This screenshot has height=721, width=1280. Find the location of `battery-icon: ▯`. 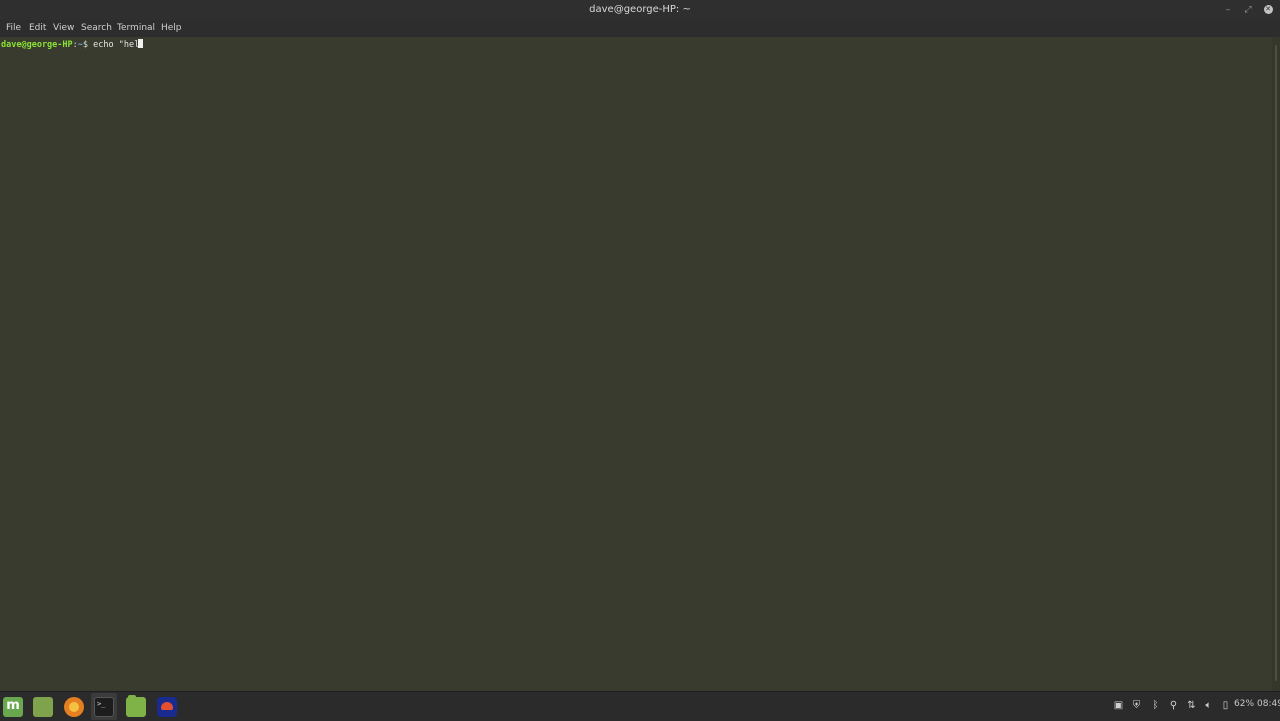

battery-icon: ▯ is located at coordinates (1225, 705).